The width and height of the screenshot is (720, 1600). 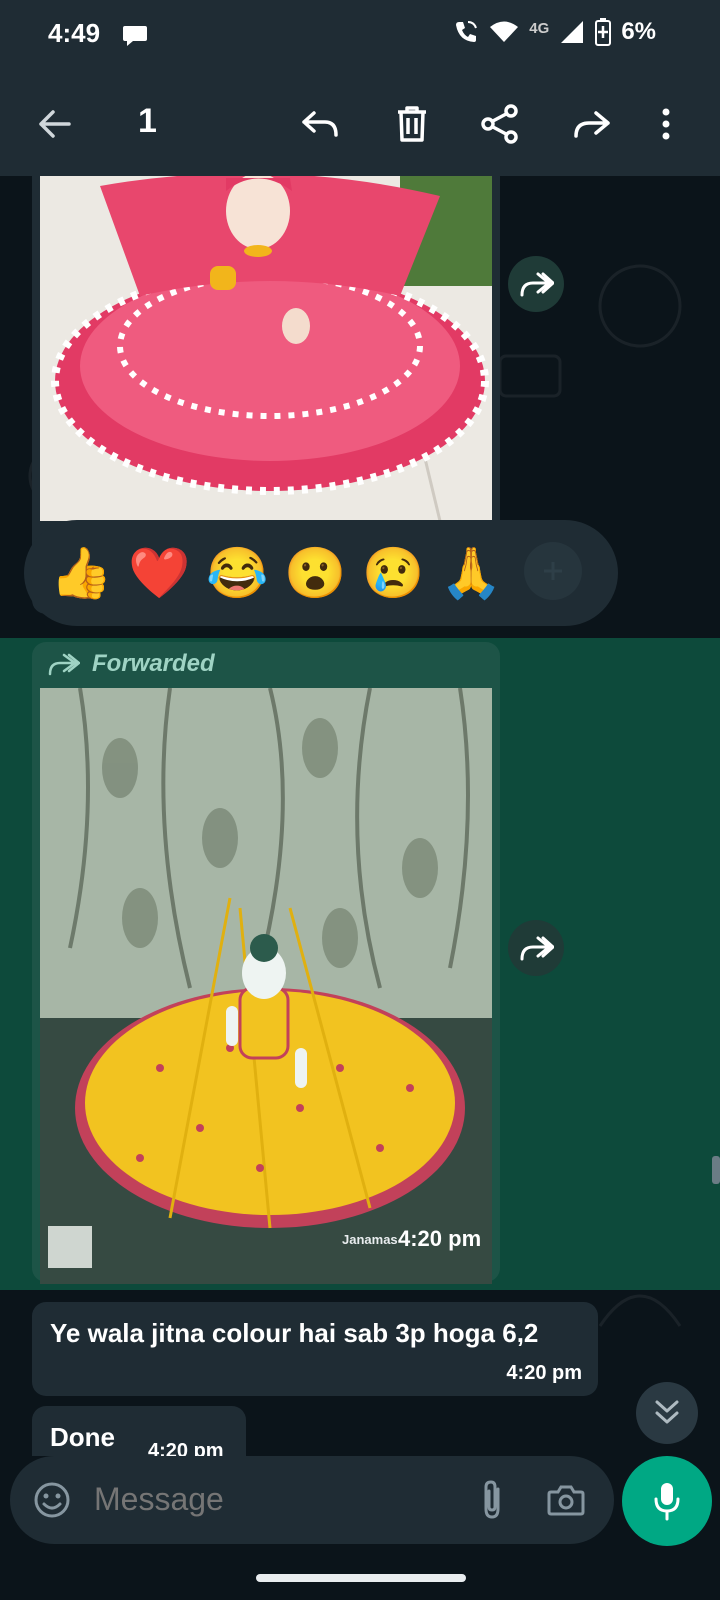 What do you see at coordinates (315, 573) in the screenshot?
I see `reaction-surprised: 😮` at bounding box center [315, 573].